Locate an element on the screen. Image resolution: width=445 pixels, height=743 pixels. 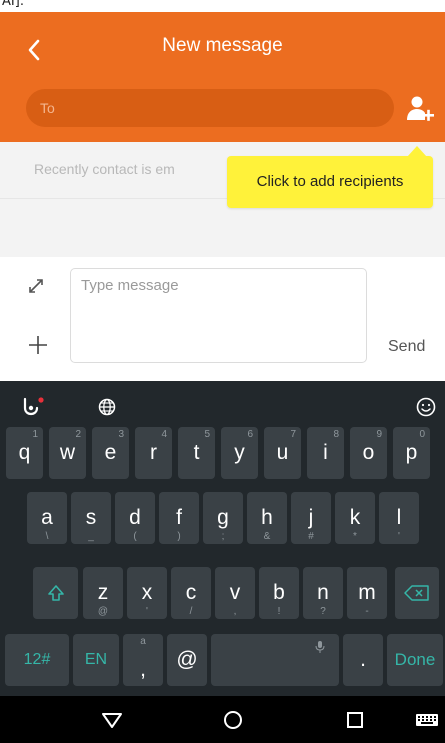
key-l: l ' is located at coordinates (399, 518).